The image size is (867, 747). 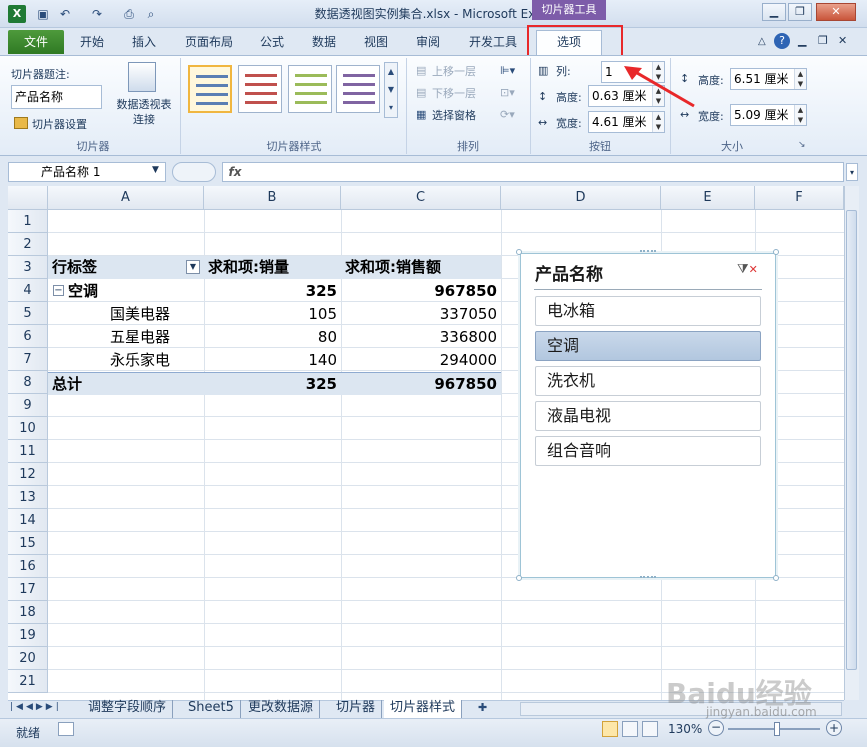 I want to click on vertical-scroll-thumb, so click(x=851, y=440).